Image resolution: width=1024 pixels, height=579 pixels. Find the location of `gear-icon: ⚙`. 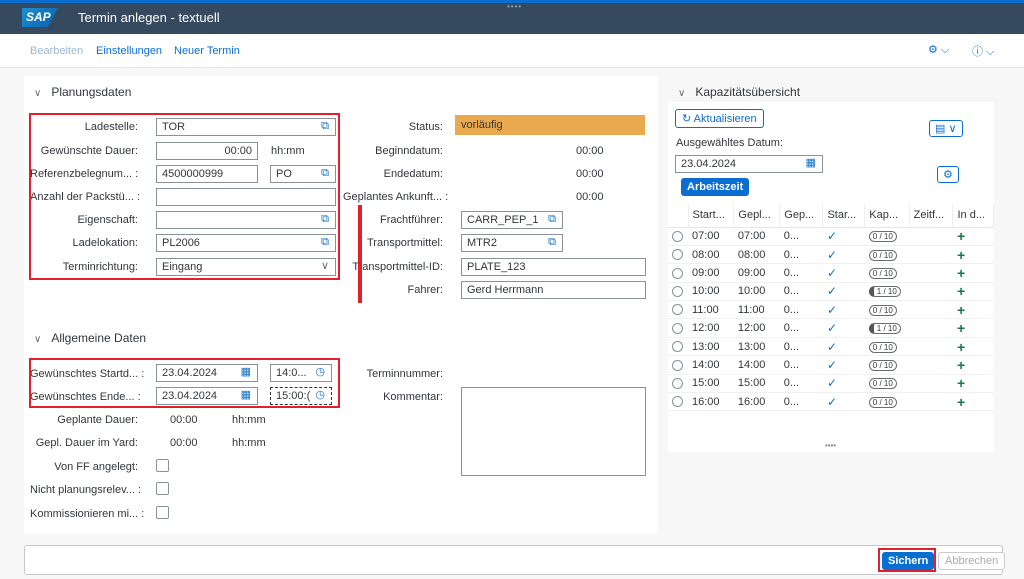

gear-icon: ⚙ is located at coordinates (948, 174).